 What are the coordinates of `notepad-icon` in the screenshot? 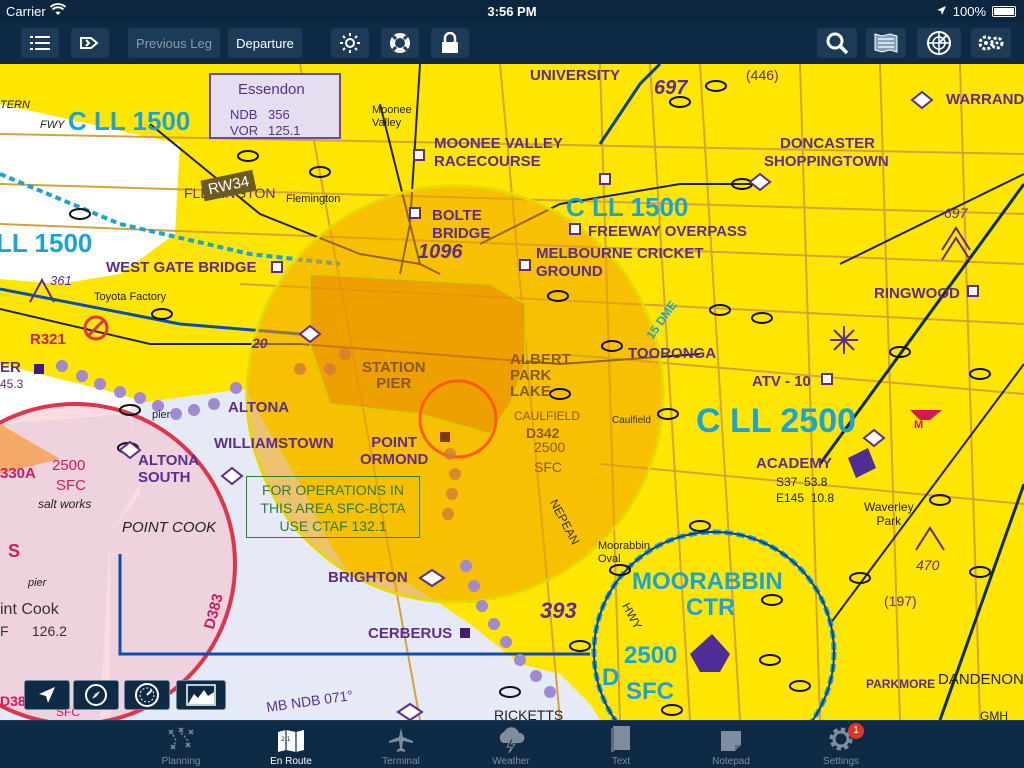 It's located at (731, 737).